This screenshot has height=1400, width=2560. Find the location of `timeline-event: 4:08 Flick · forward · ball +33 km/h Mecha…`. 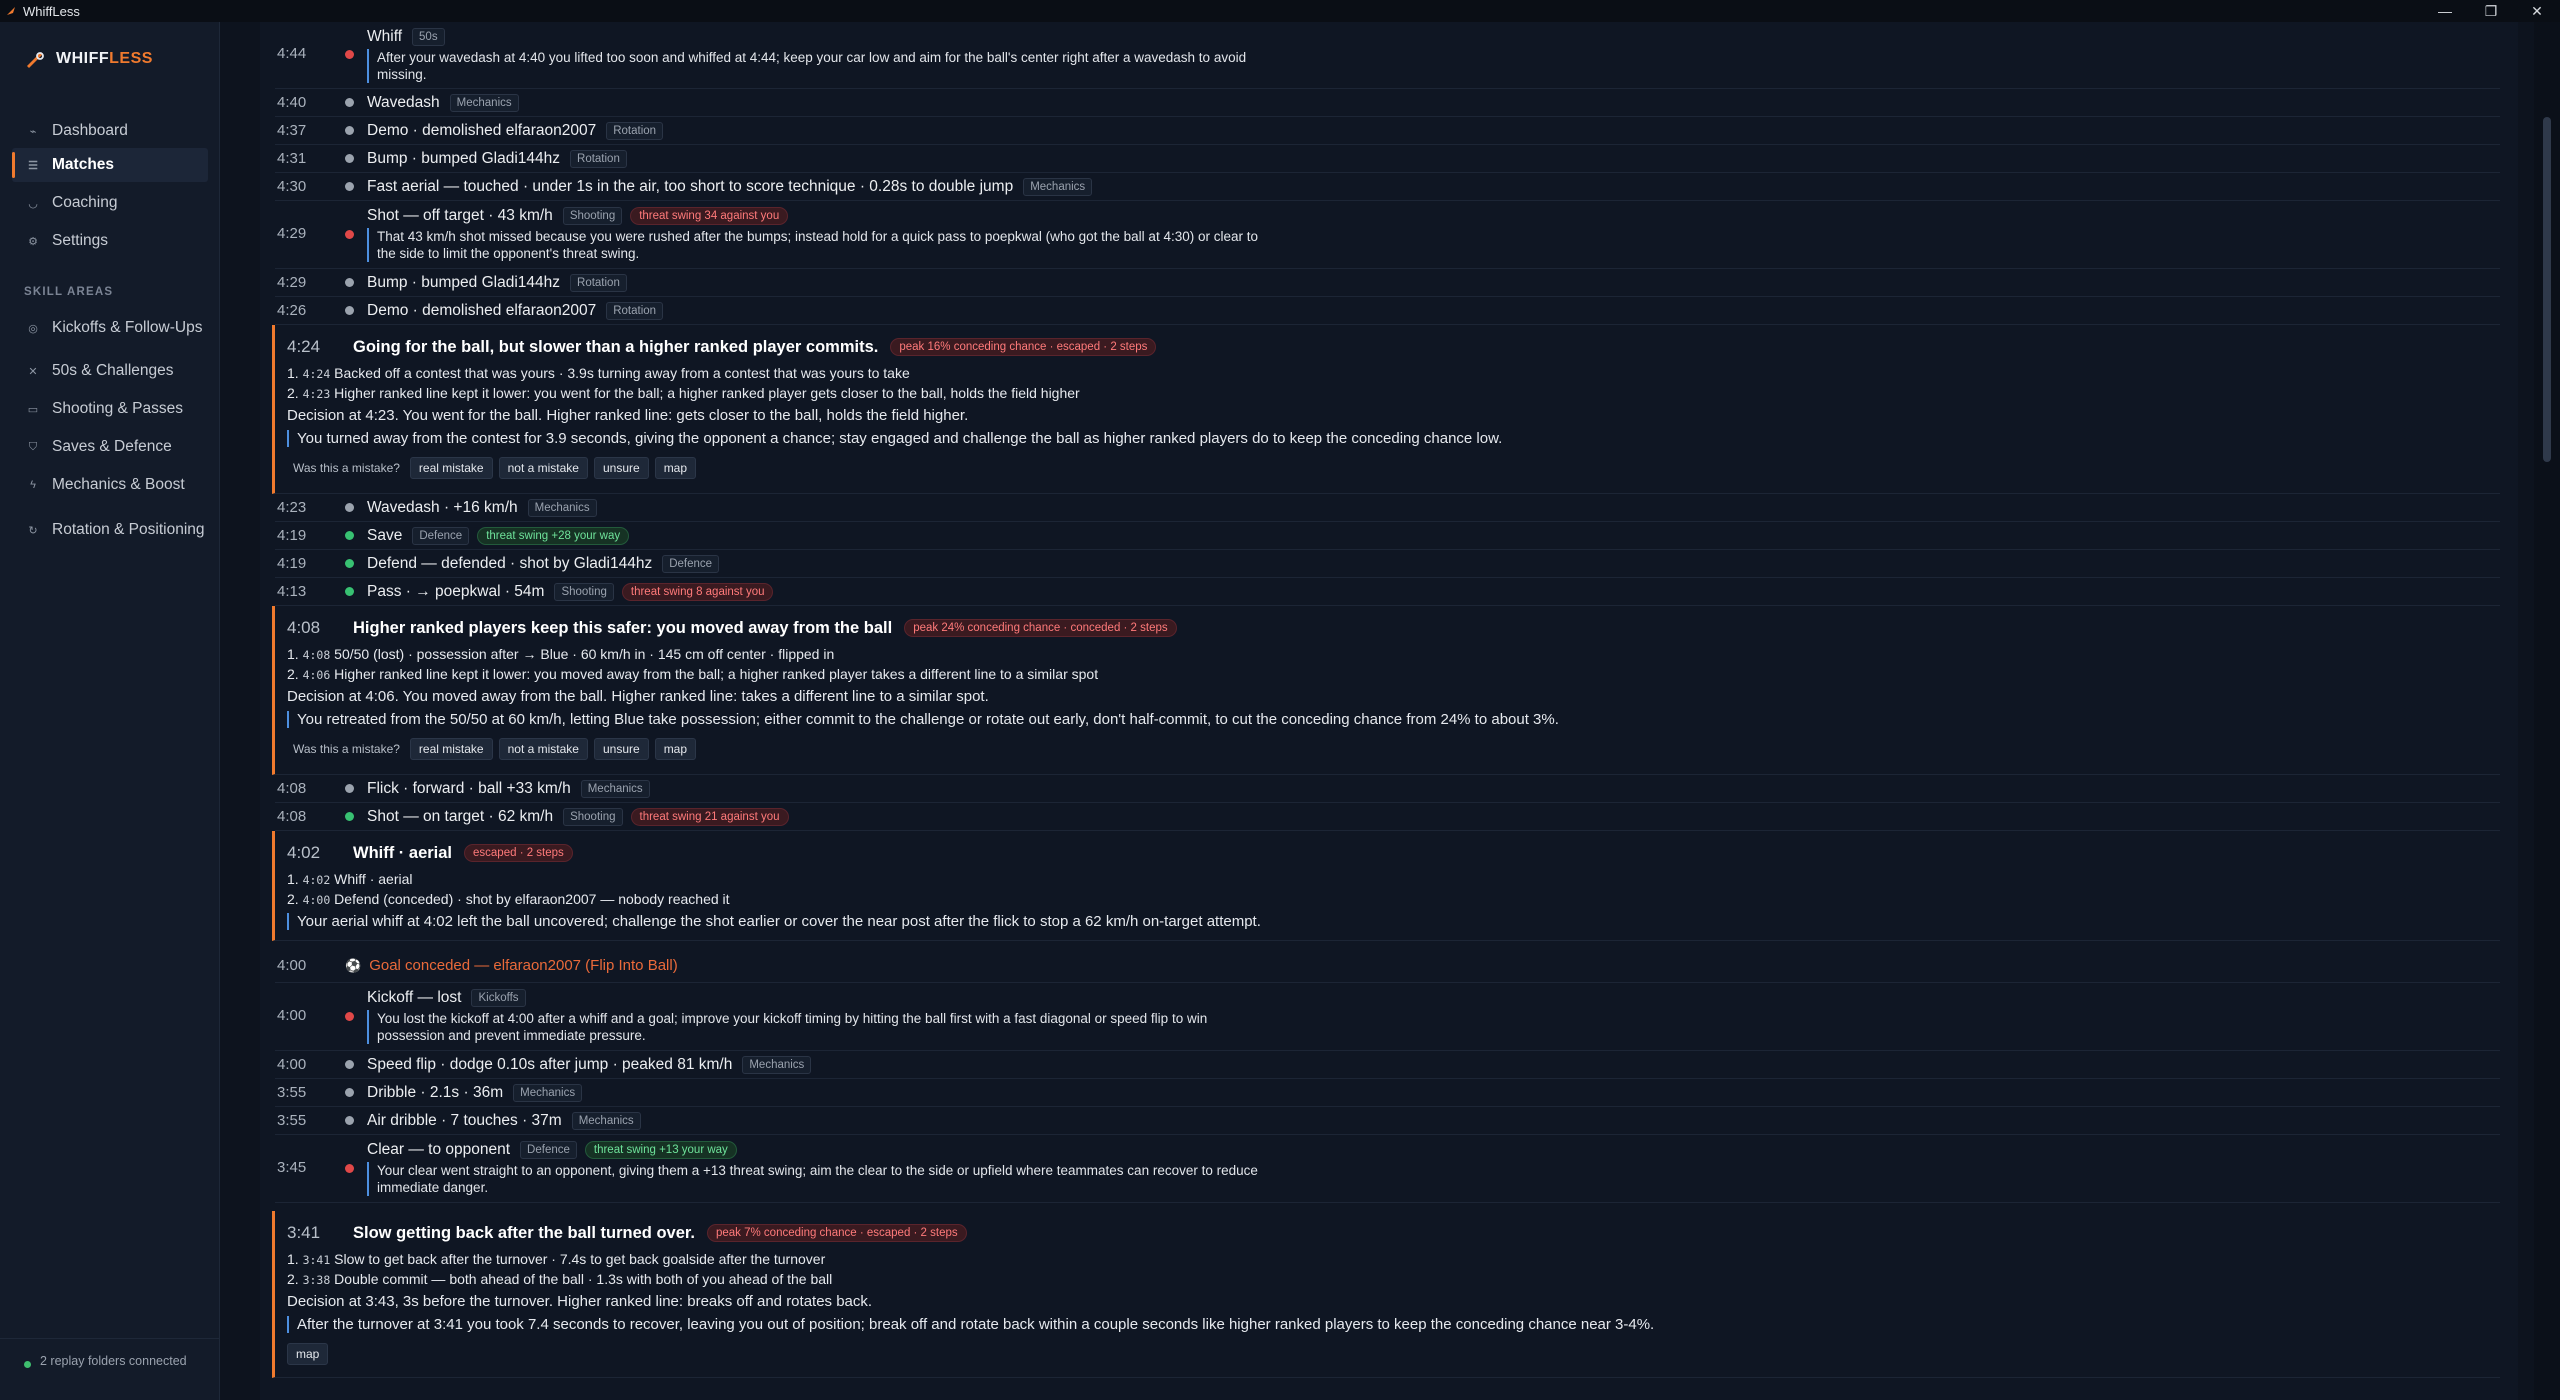

timeline-event: 4:08 Flick · forward · ball +33 km/h Mecha… is located at coordinates (1387, 789).